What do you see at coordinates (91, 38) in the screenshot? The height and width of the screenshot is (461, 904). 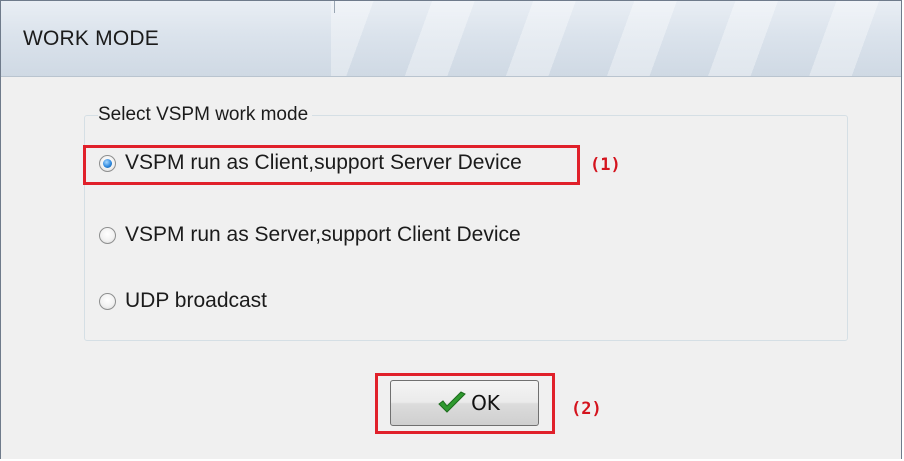 I see `window-title: WORK MODE` at bounding box center [91, 38].